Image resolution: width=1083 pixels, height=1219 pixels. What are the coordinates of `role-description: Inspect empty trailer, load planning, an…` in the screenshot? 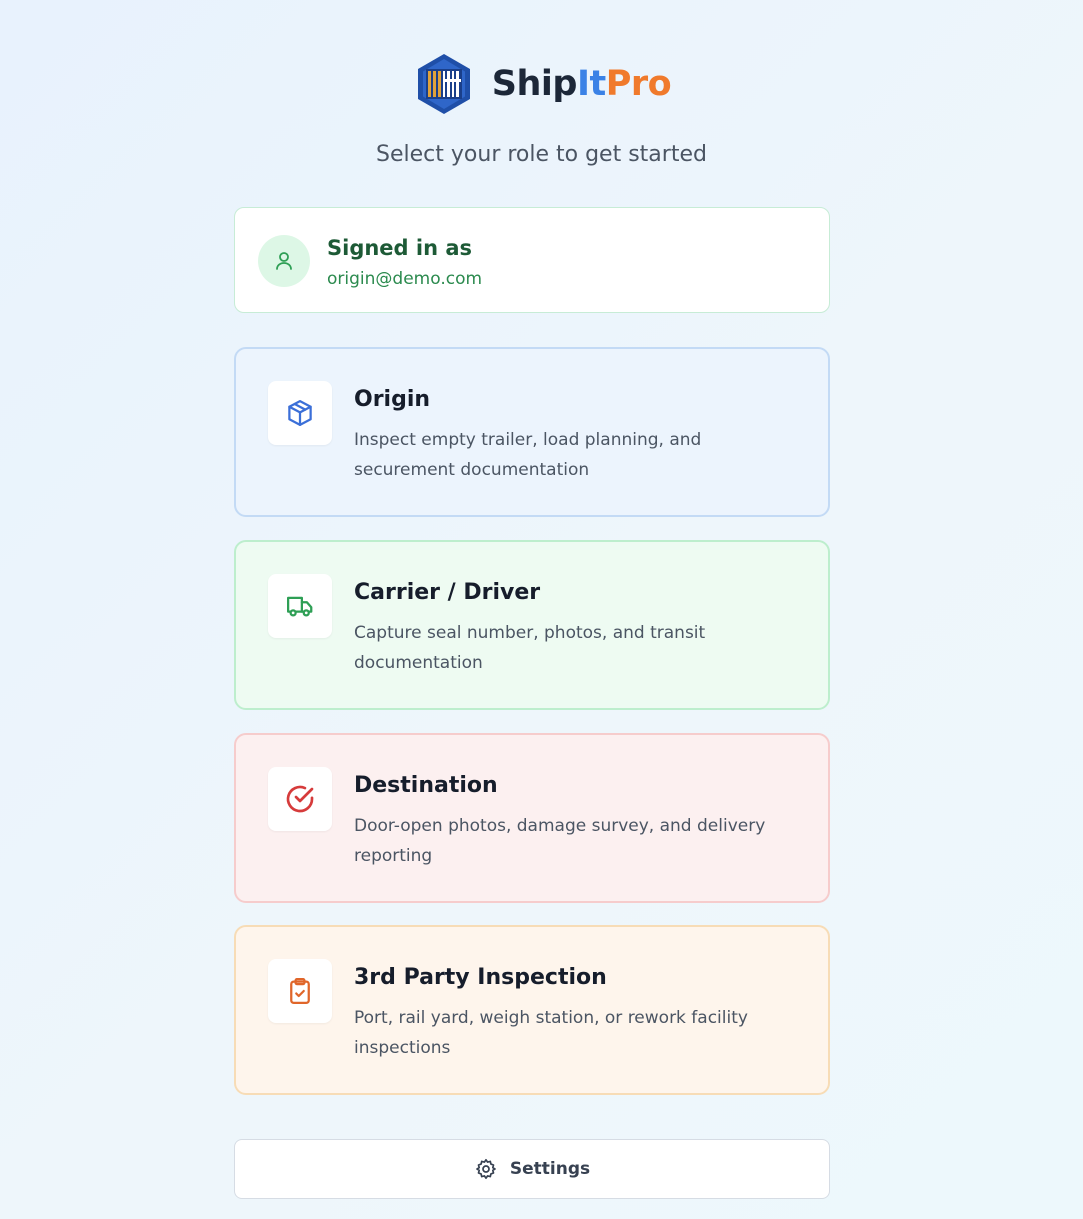 It's located at (528, 455).